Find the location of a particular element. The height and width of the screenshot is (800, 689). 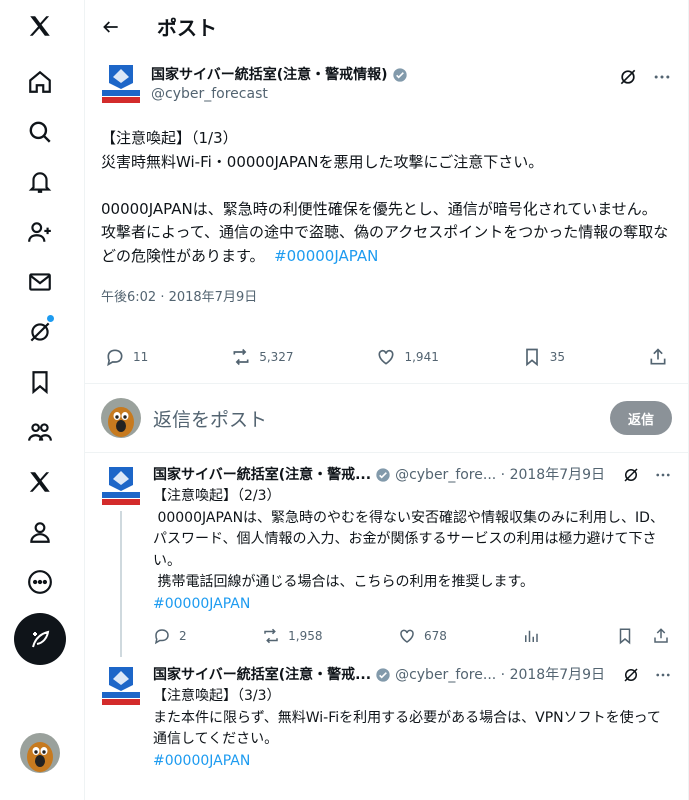

like-count: 678 is located at coordinates (435, 636).